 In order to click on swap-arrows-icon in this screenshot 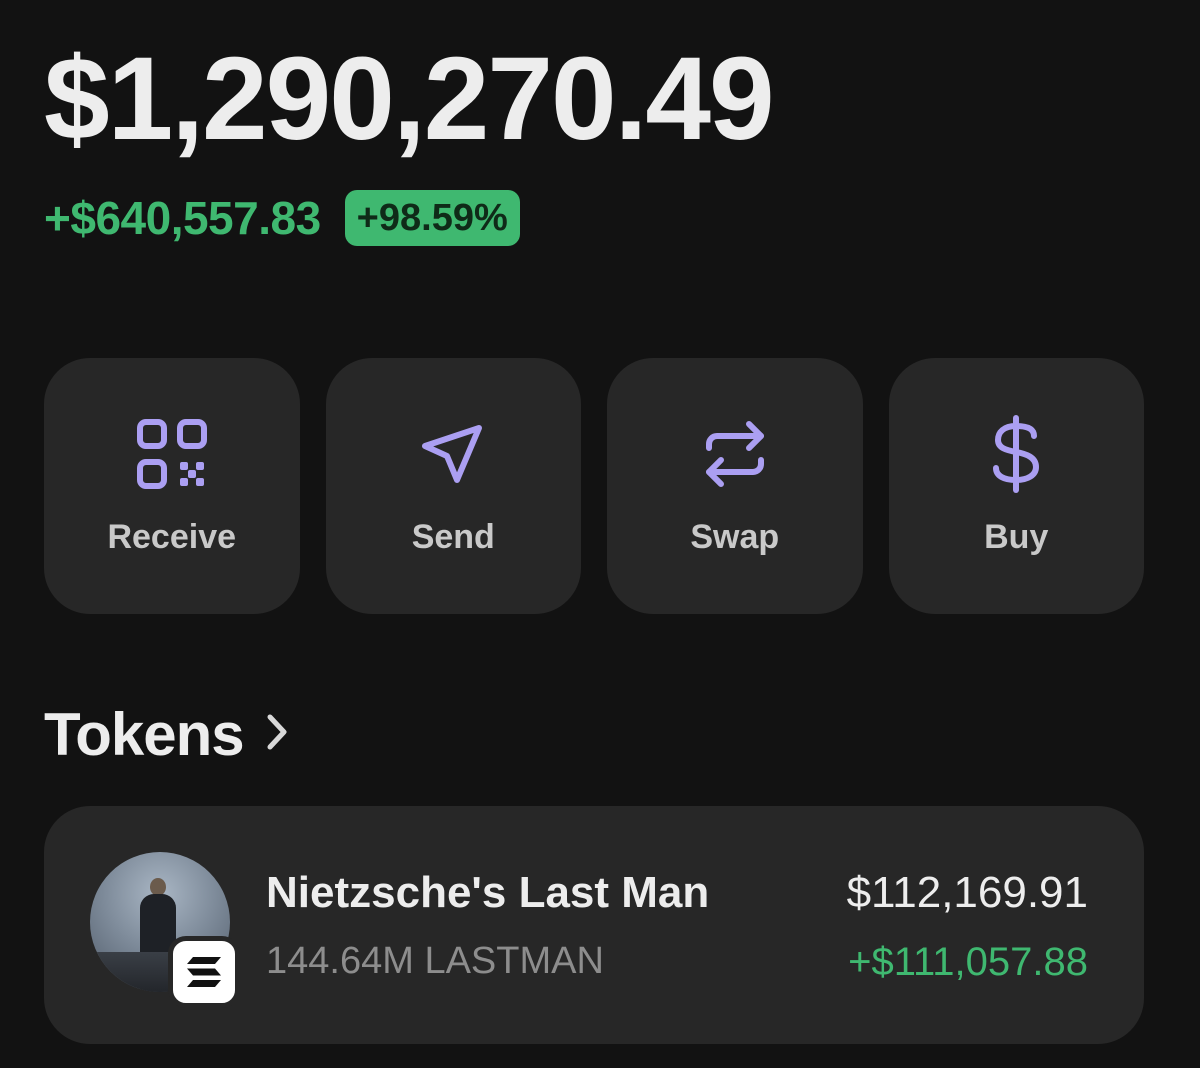, I will do `click(735, 454)`.